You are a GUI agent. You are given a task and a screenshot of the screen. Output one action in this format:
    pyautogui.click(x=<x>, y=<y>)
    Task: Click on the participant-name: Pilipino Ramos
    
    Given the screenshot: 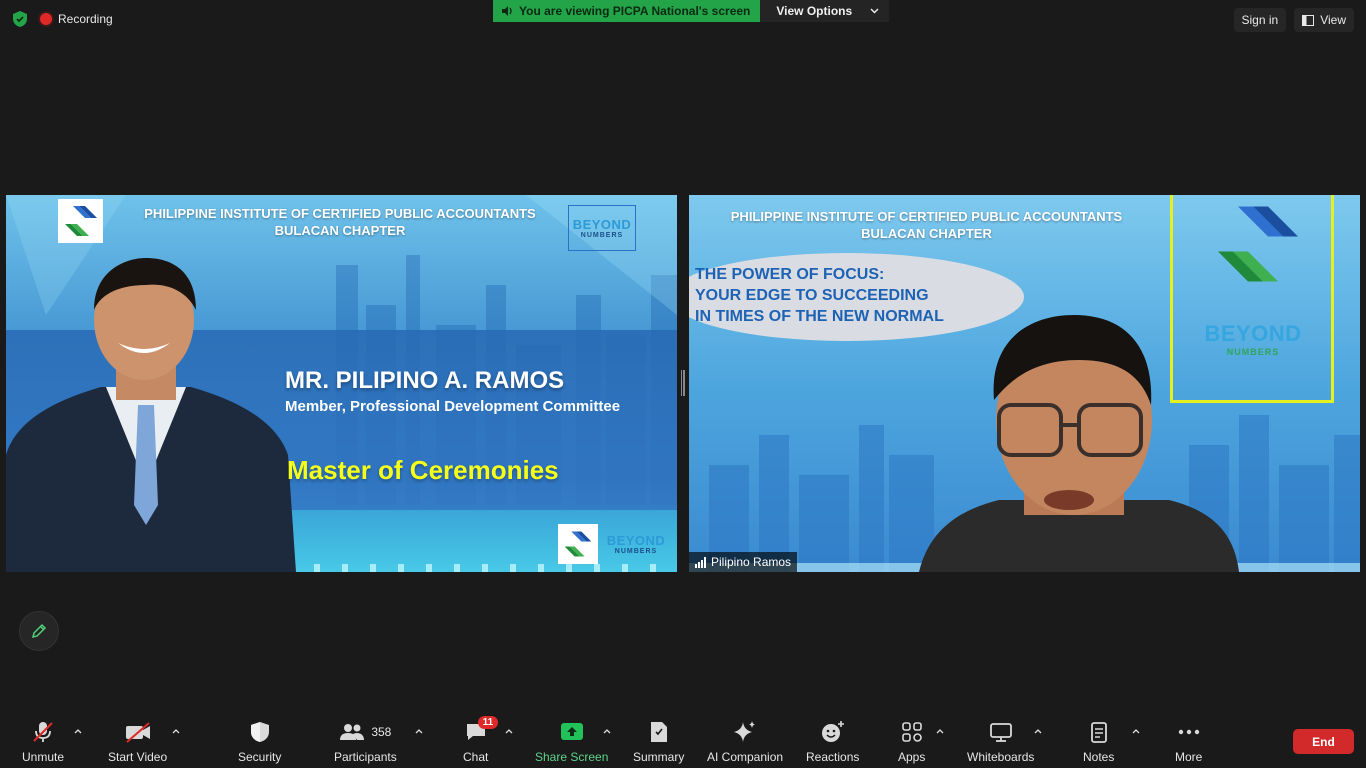 What is the action you would take?
    pyautogui.click(x=751, y=562)
    